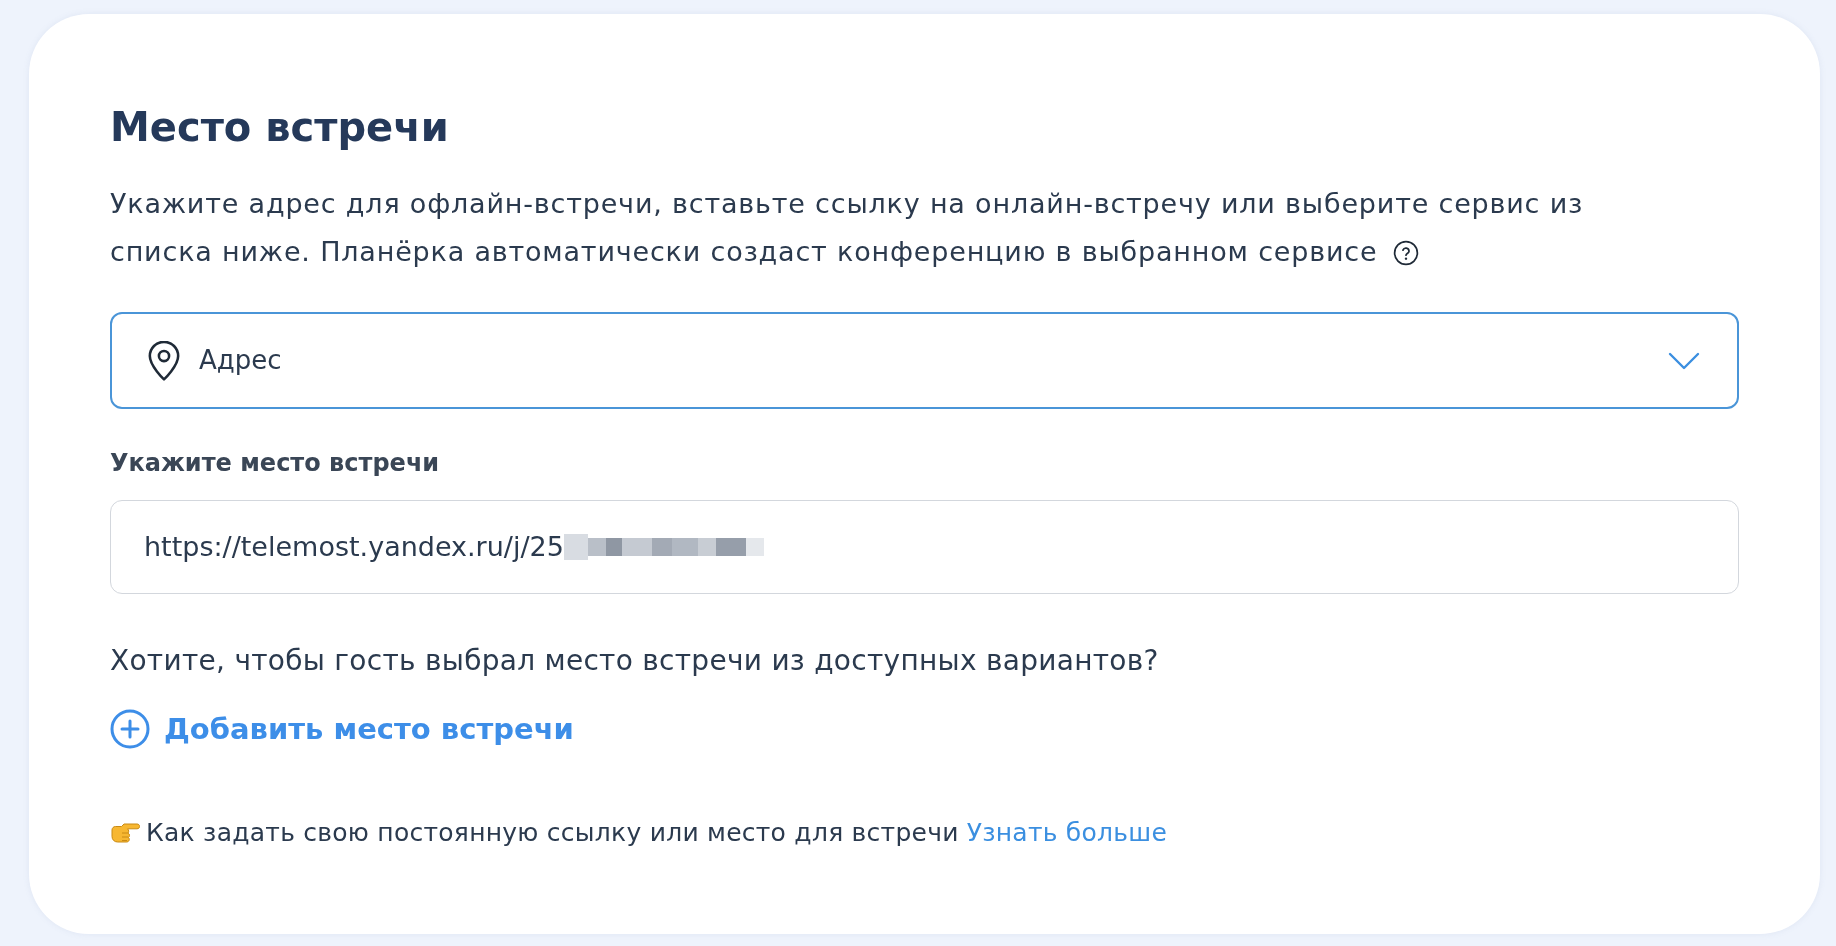 The width and height of the screenshot is (1836, 946). Describe the element at coordinates (164, 360) in the screenshot. I see `map-pin-icon` at that location.